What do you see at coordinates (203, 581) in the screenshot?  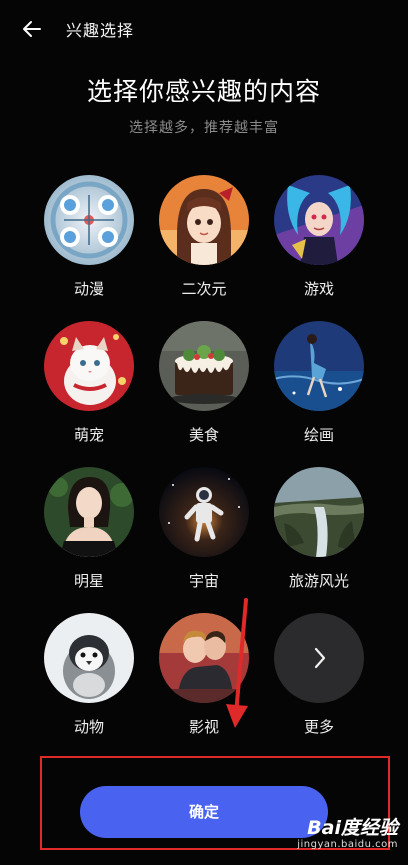 I see `interest-label: 宇宙` at bounding box center [203, 581].